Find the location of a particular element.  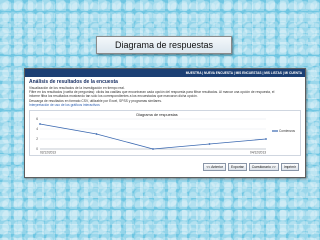

y-tick-label: 6 is located at coordinates (37, 119).